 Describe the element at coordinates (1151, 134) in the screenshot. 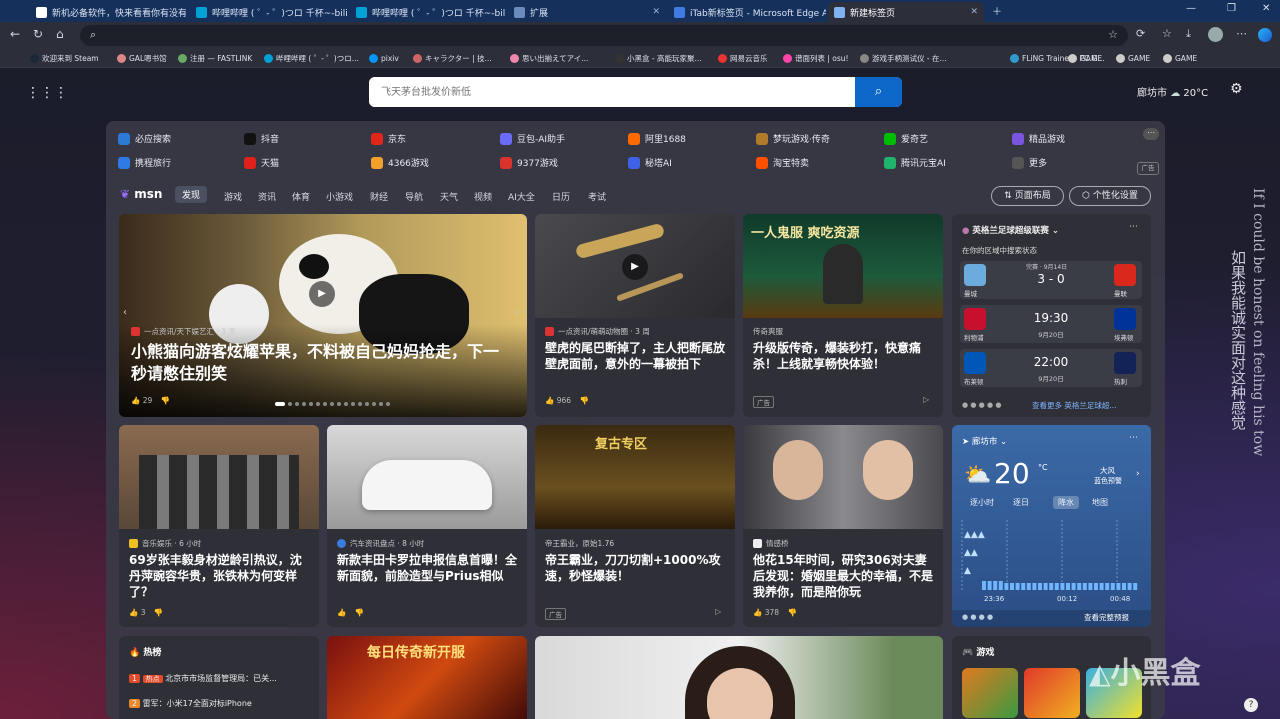

I see `quicklinks-more-button: ⋯` at that location.